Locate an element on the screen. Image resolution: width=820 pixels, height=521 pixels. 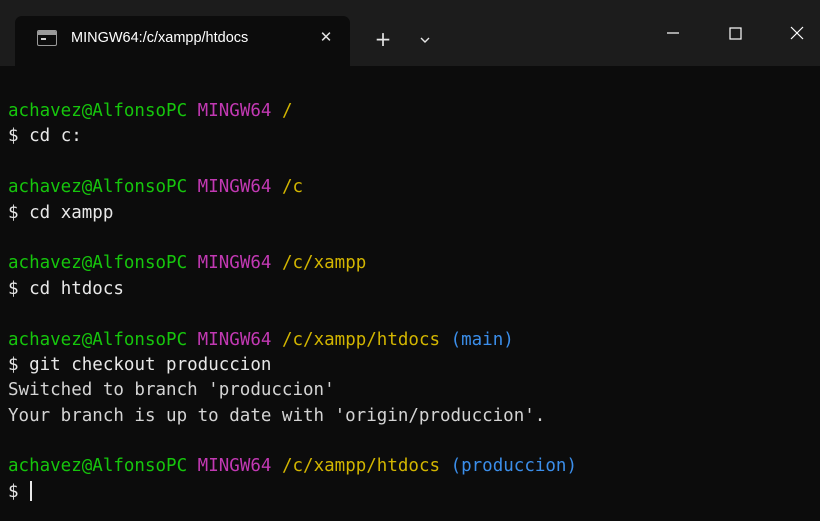
command-line: $ cd htdocs is located at coordinates (411, 289).